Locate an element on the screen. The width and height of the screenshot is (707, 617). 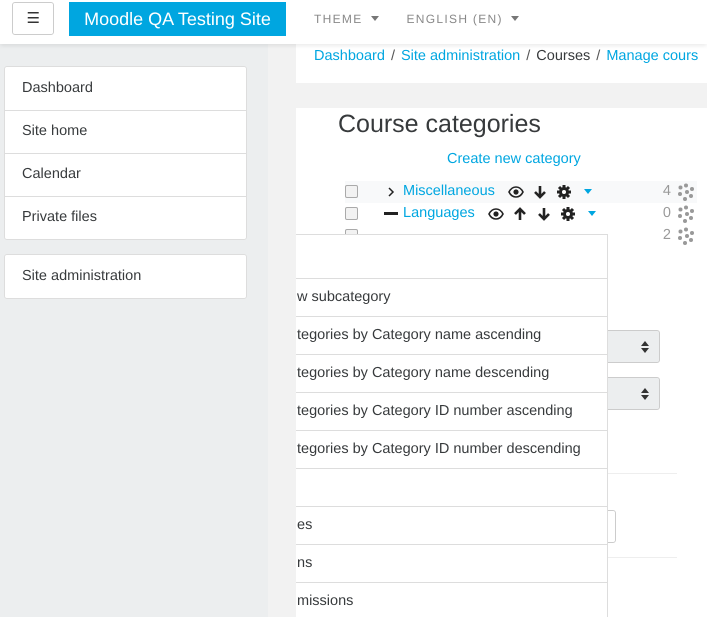
sidebar-item: Dashboard is located at coordinates (125, 88).